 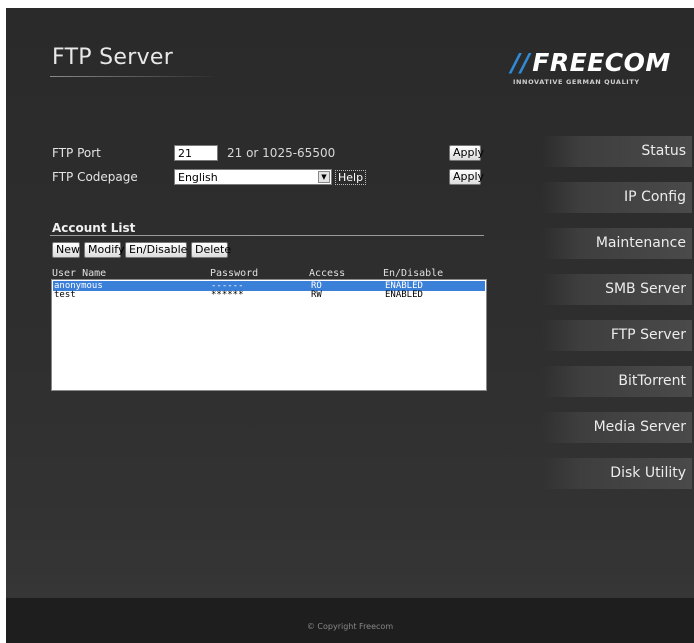 I want to click on logo-text: FREECOM, so click(x=601, y=62).